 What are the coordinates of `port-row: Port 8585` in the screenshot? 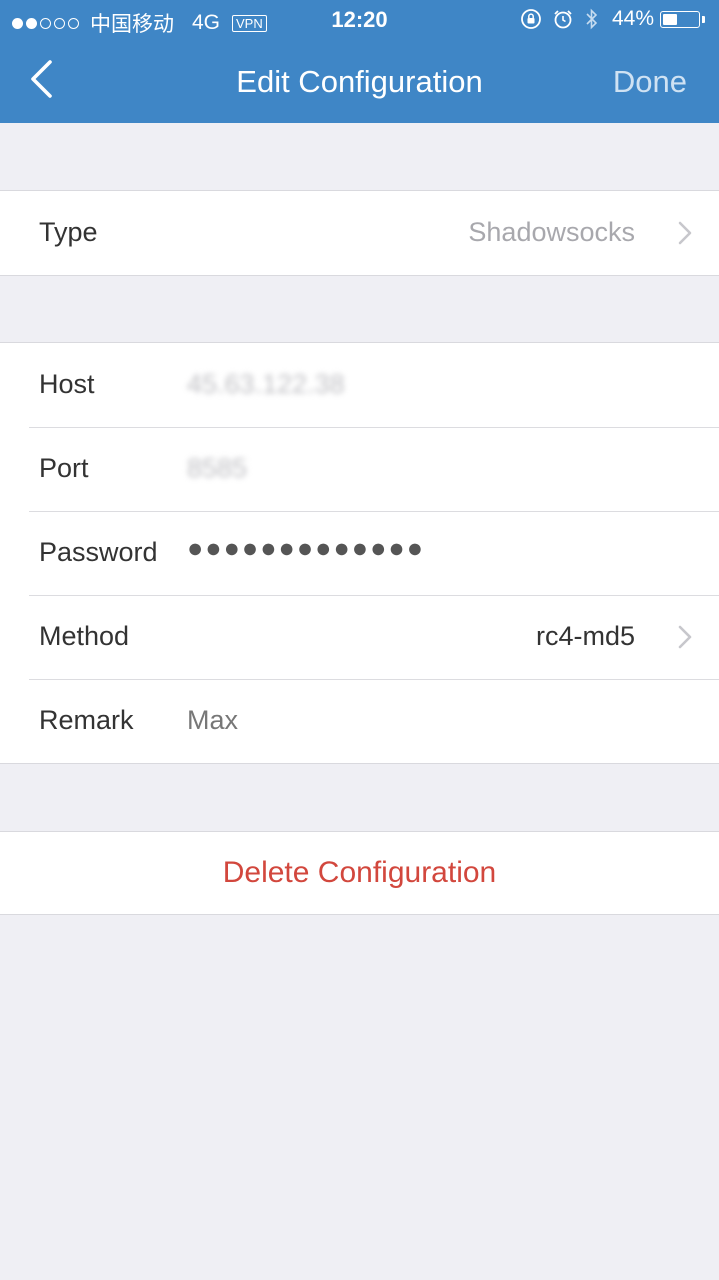 It's located at (359, 469).